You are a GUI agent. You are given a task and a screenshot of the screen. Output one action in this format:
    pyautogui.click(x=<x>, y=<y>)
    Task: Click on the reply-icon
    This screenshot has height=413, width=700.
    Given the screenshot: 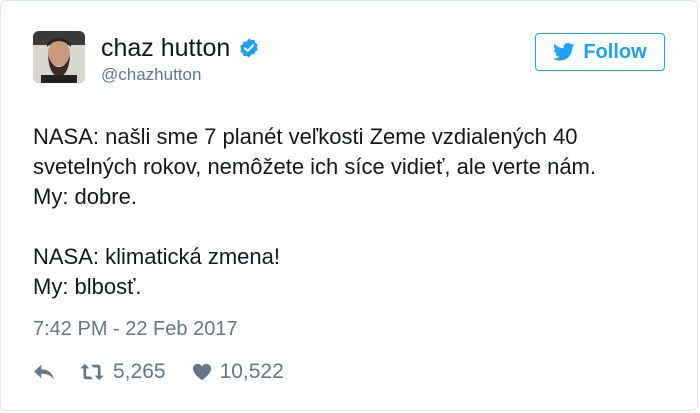 What is the action you would take?
    pyautogui.click(x=44, y=372)
    